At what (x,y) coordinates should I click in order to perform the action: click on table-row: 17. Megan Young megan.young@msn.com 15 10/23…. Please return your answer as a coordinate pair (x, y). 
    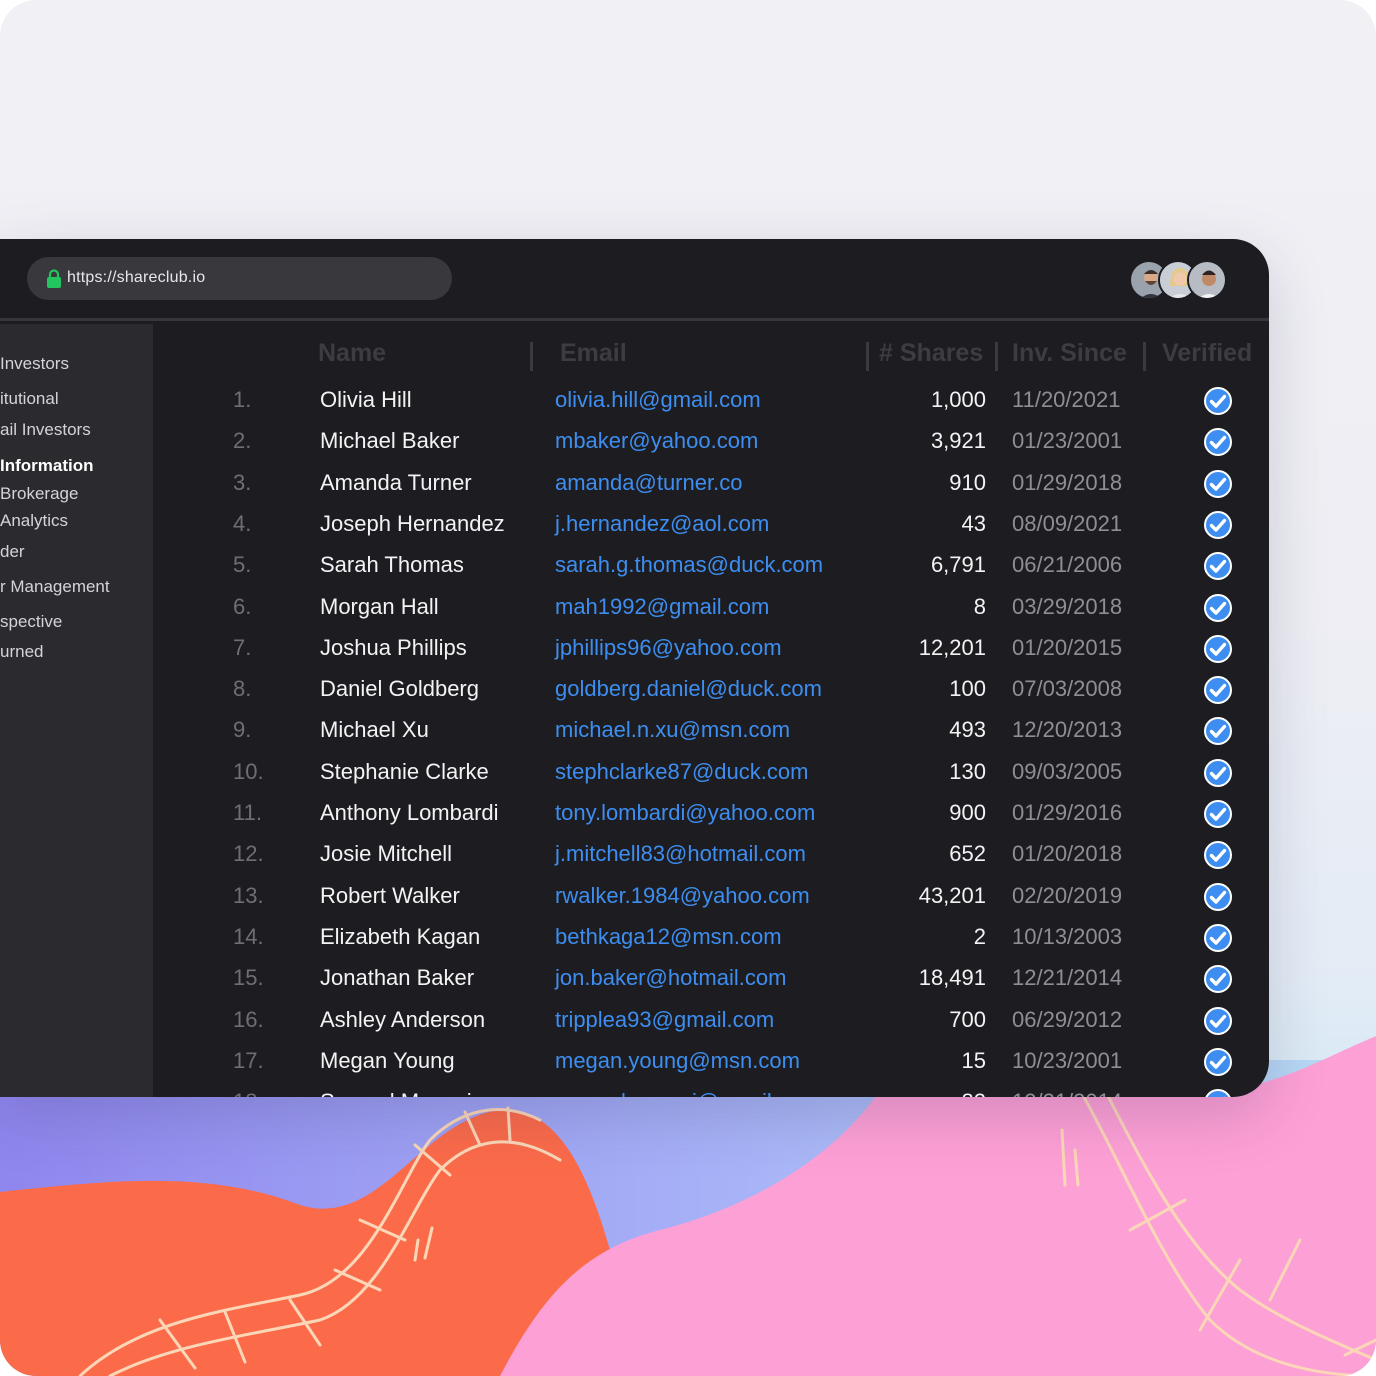
    Looking at the image, I should click on (711, 1067).